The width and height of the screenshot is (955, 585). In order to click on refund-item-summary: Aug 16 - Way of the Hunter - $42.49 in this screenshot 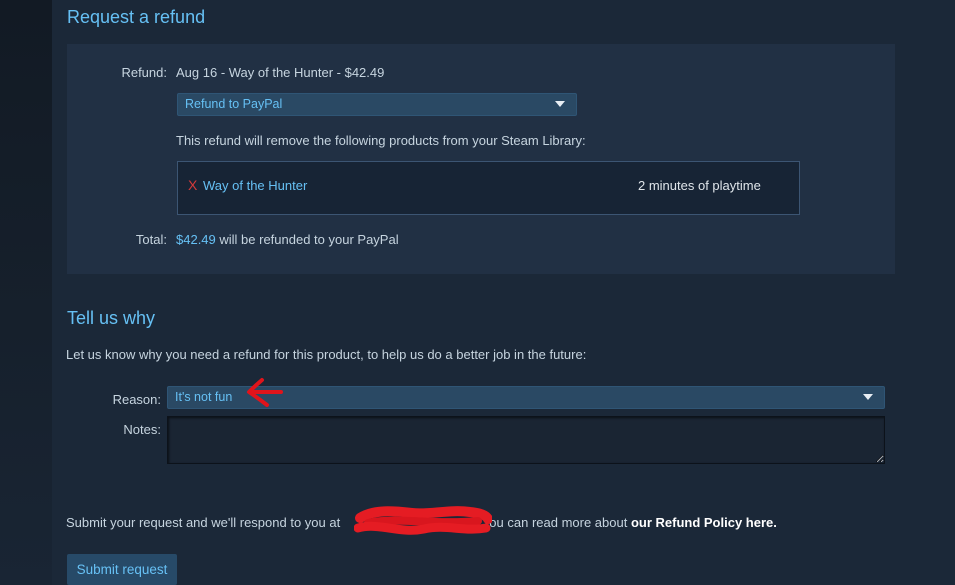, I will do `click(280, 72)`.